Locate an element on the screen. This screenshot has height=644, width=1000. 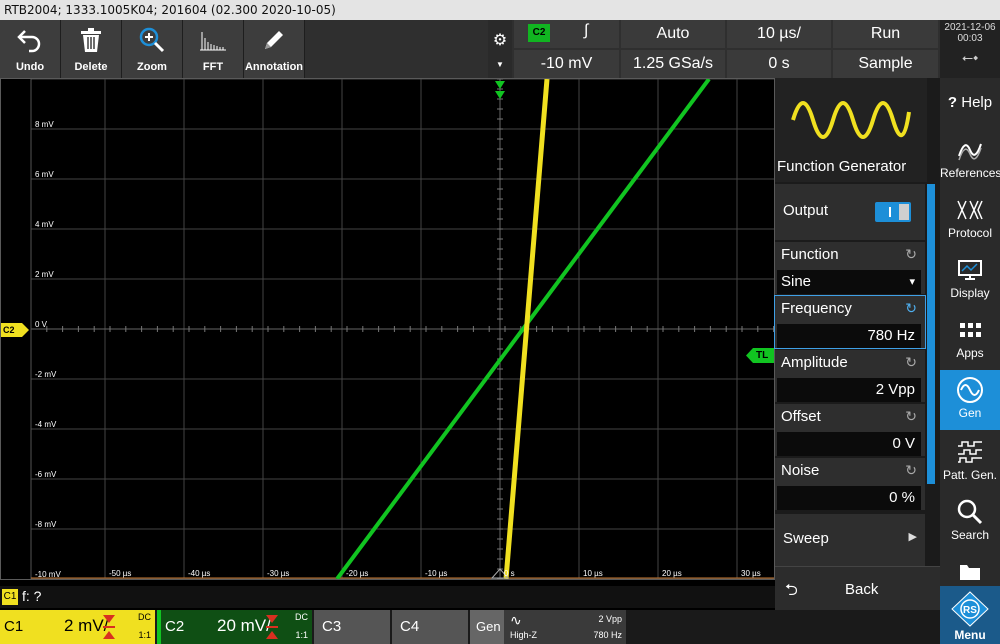
sample-rate: 1.25 GSa/s is located at coordinates (673, 64).